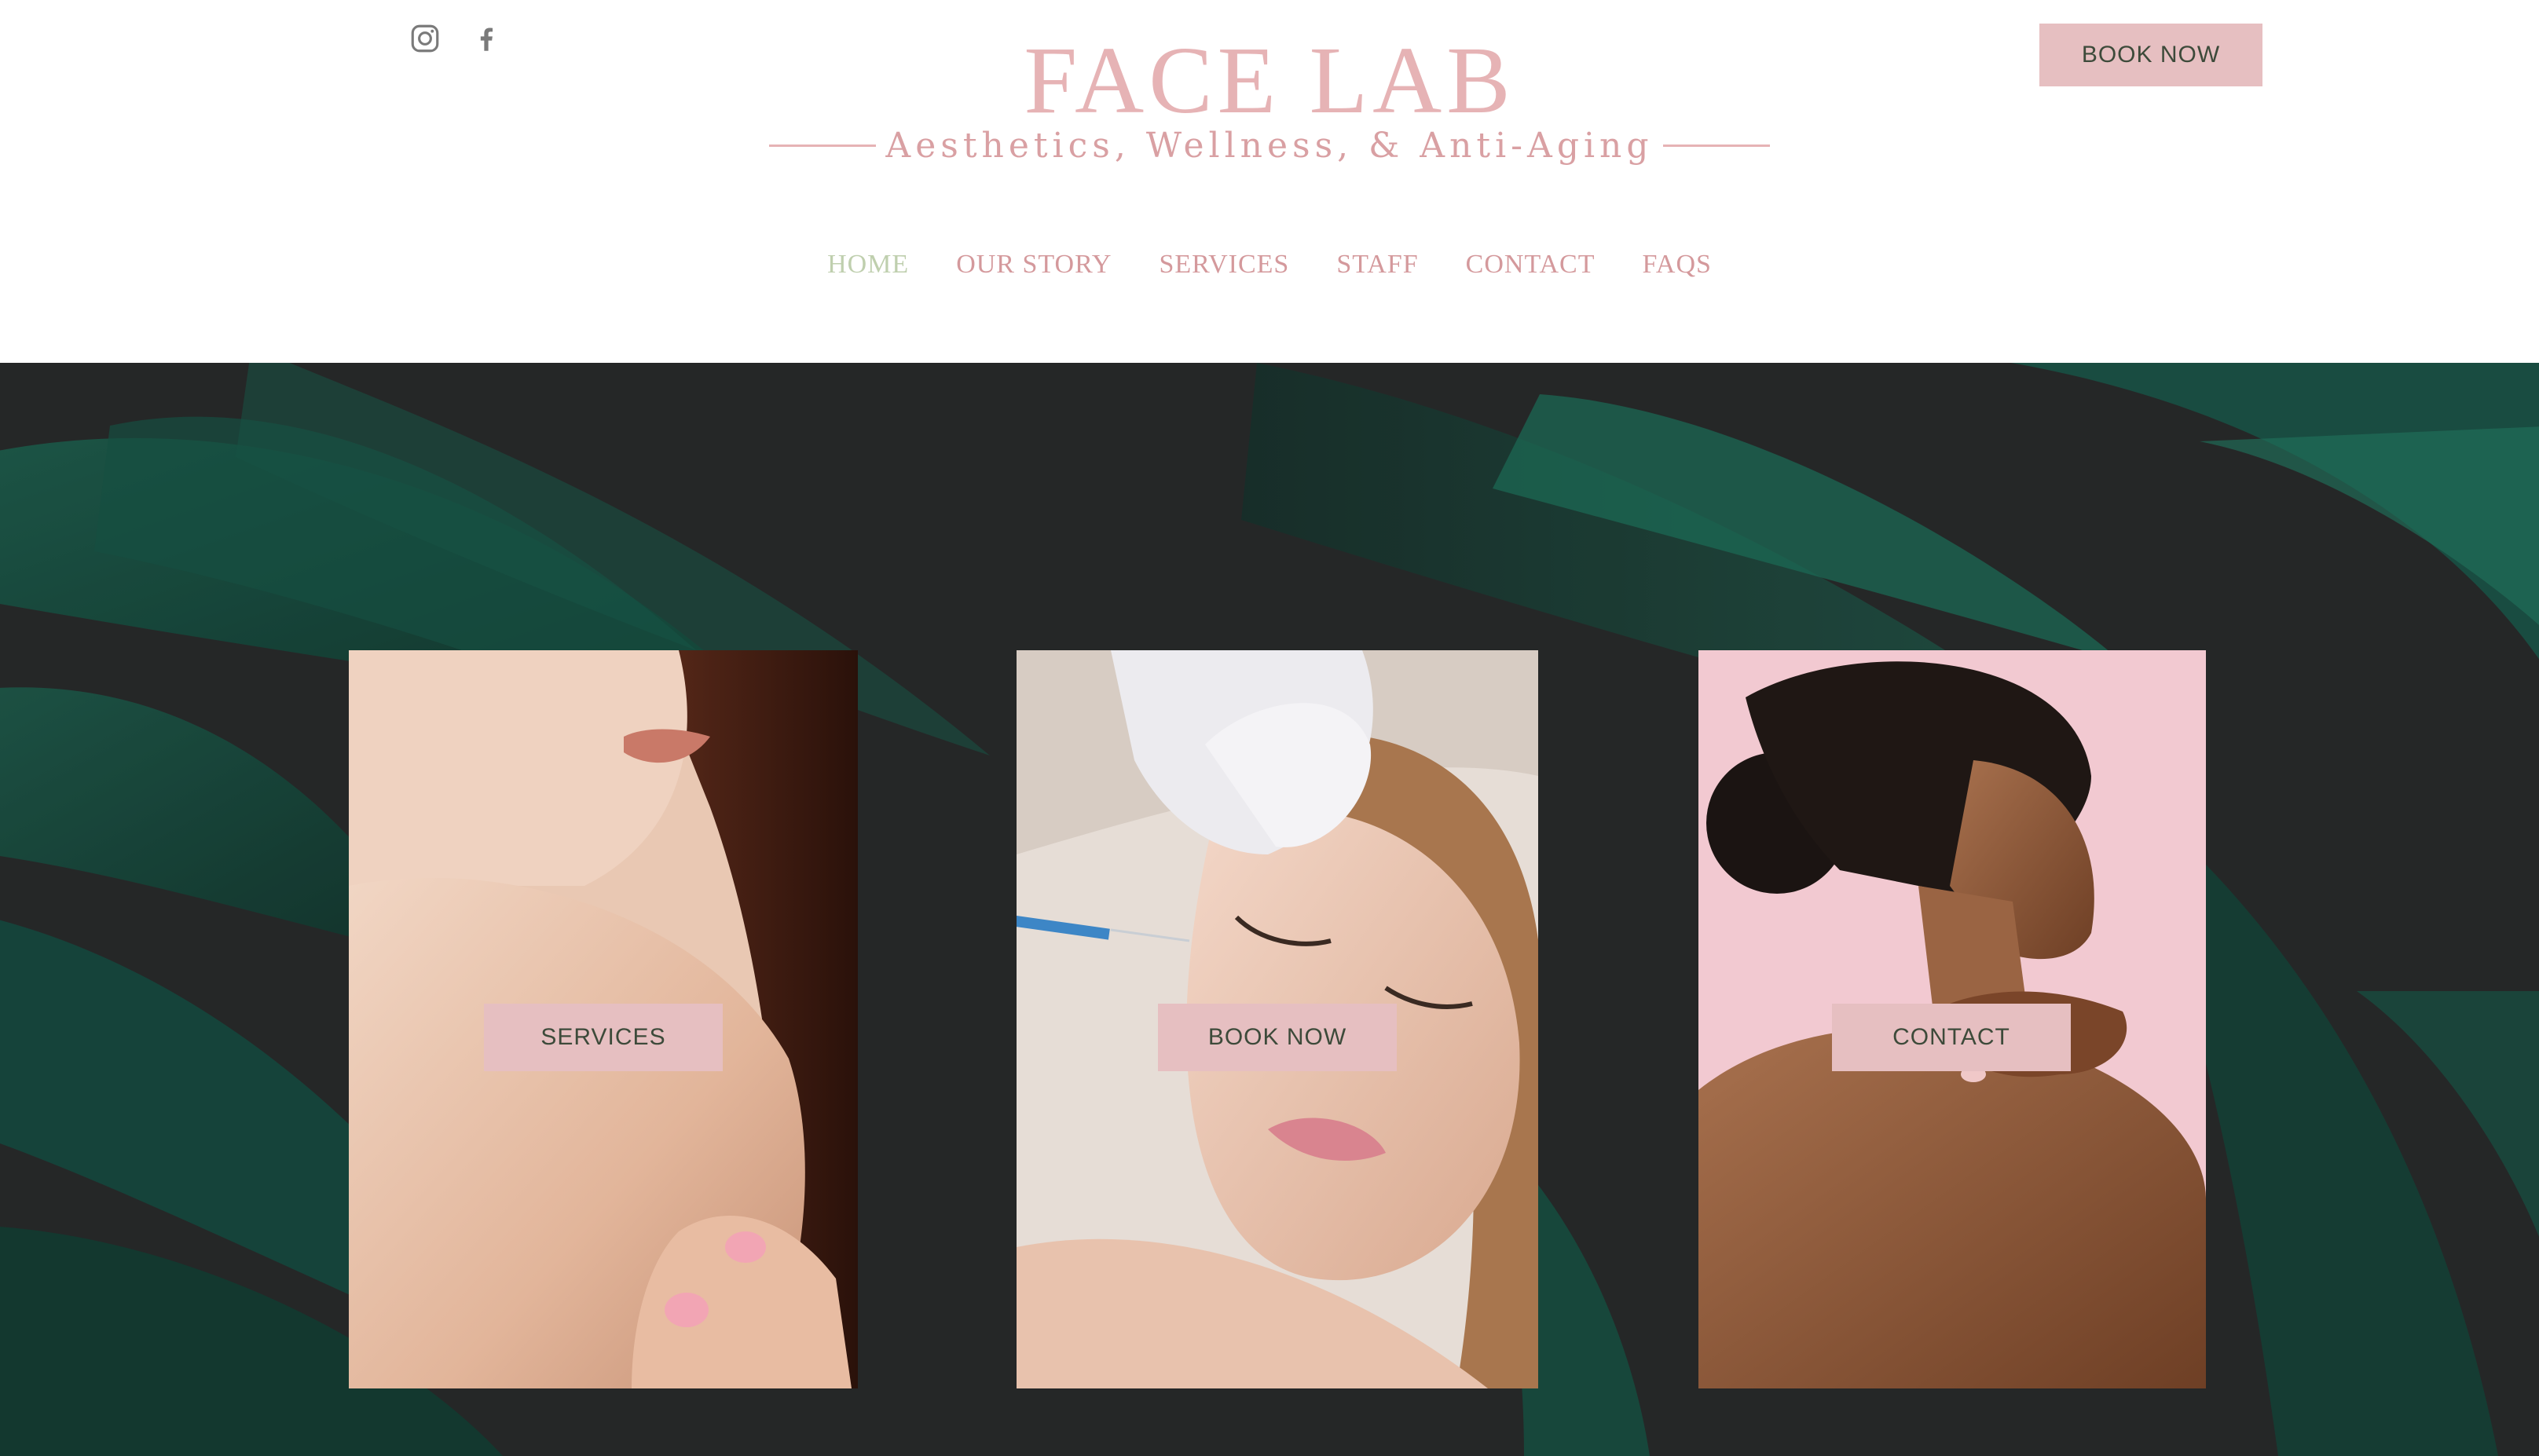  Describe the element at coordinates (1224, 265) in the screenshot. I see `nav-item-services: SERVICES` at that location.